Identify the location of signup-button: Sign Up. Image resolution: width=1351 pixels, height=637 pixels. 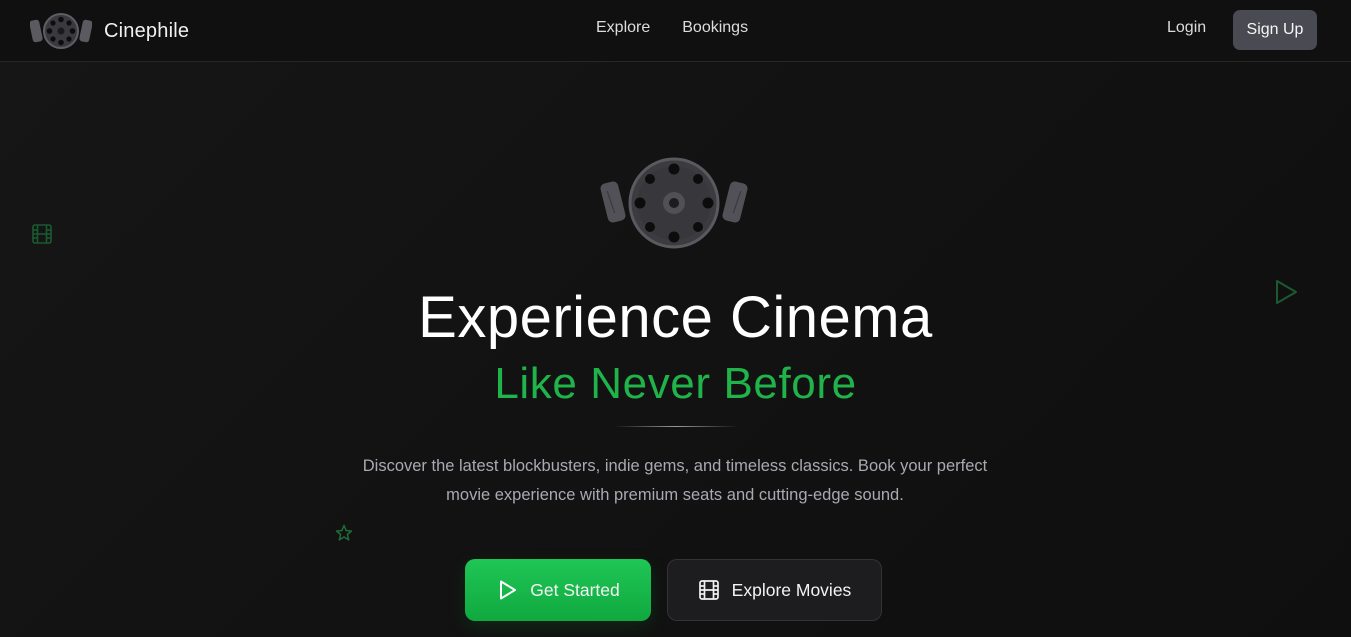
(1275, 30).